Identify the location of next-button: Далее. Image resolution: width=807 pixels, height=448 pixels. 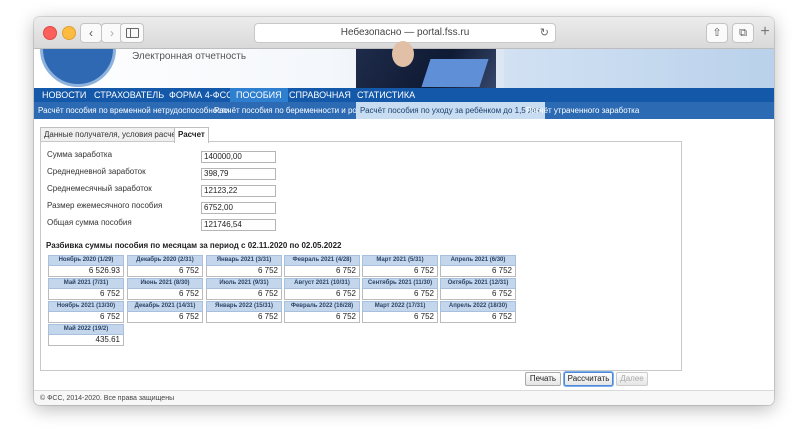
(632, 379).